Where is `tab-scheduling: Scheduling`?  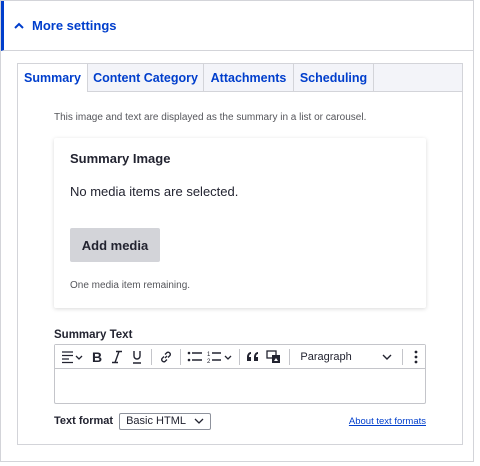 tab-scheduling: Scheduling is located at coordinates (334, 78).